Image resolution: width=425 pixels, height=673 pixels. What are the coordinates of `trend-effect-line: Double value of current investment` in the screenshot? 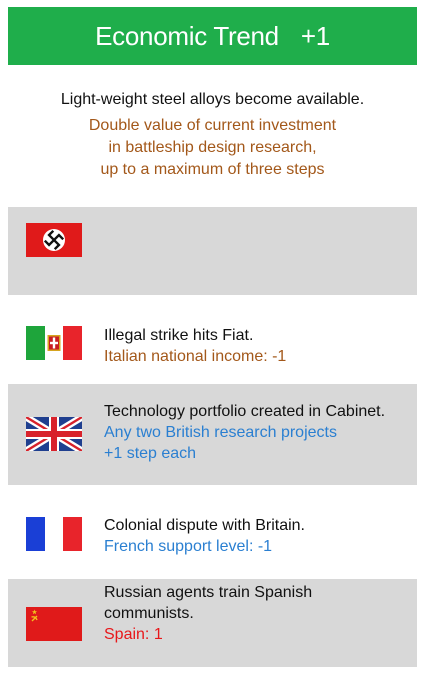 It's located at (212, 125).